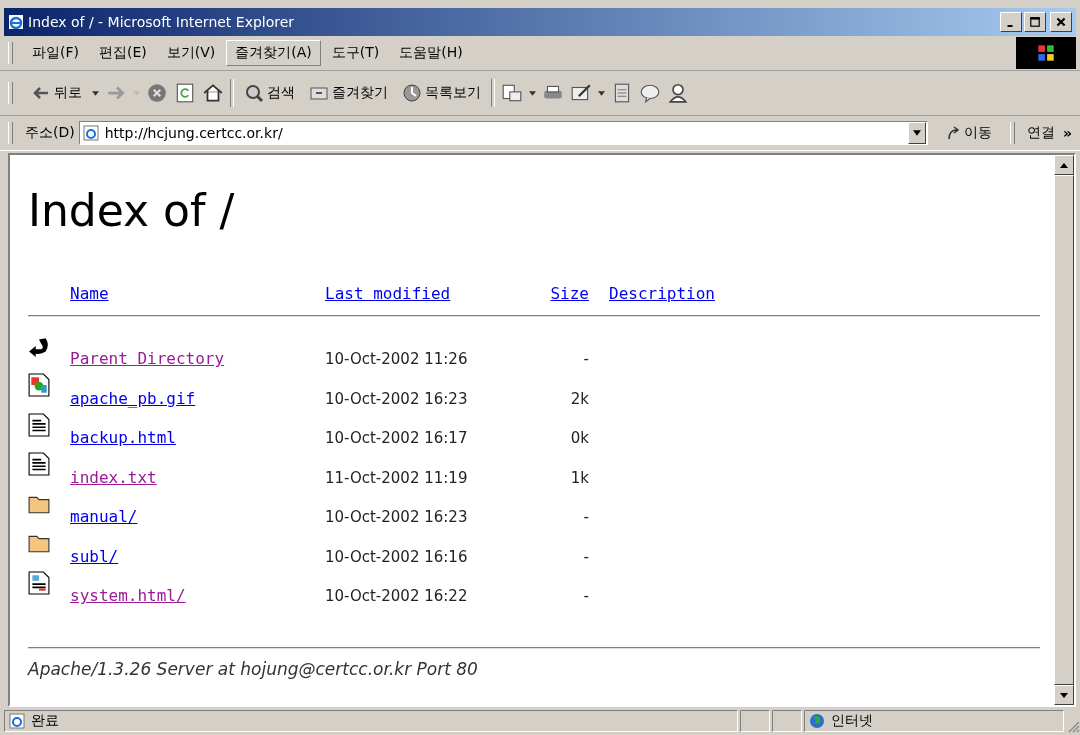  Describe the element at coordinates (94, 556) in the screenshot. I see `file-link: subl/` at that location.